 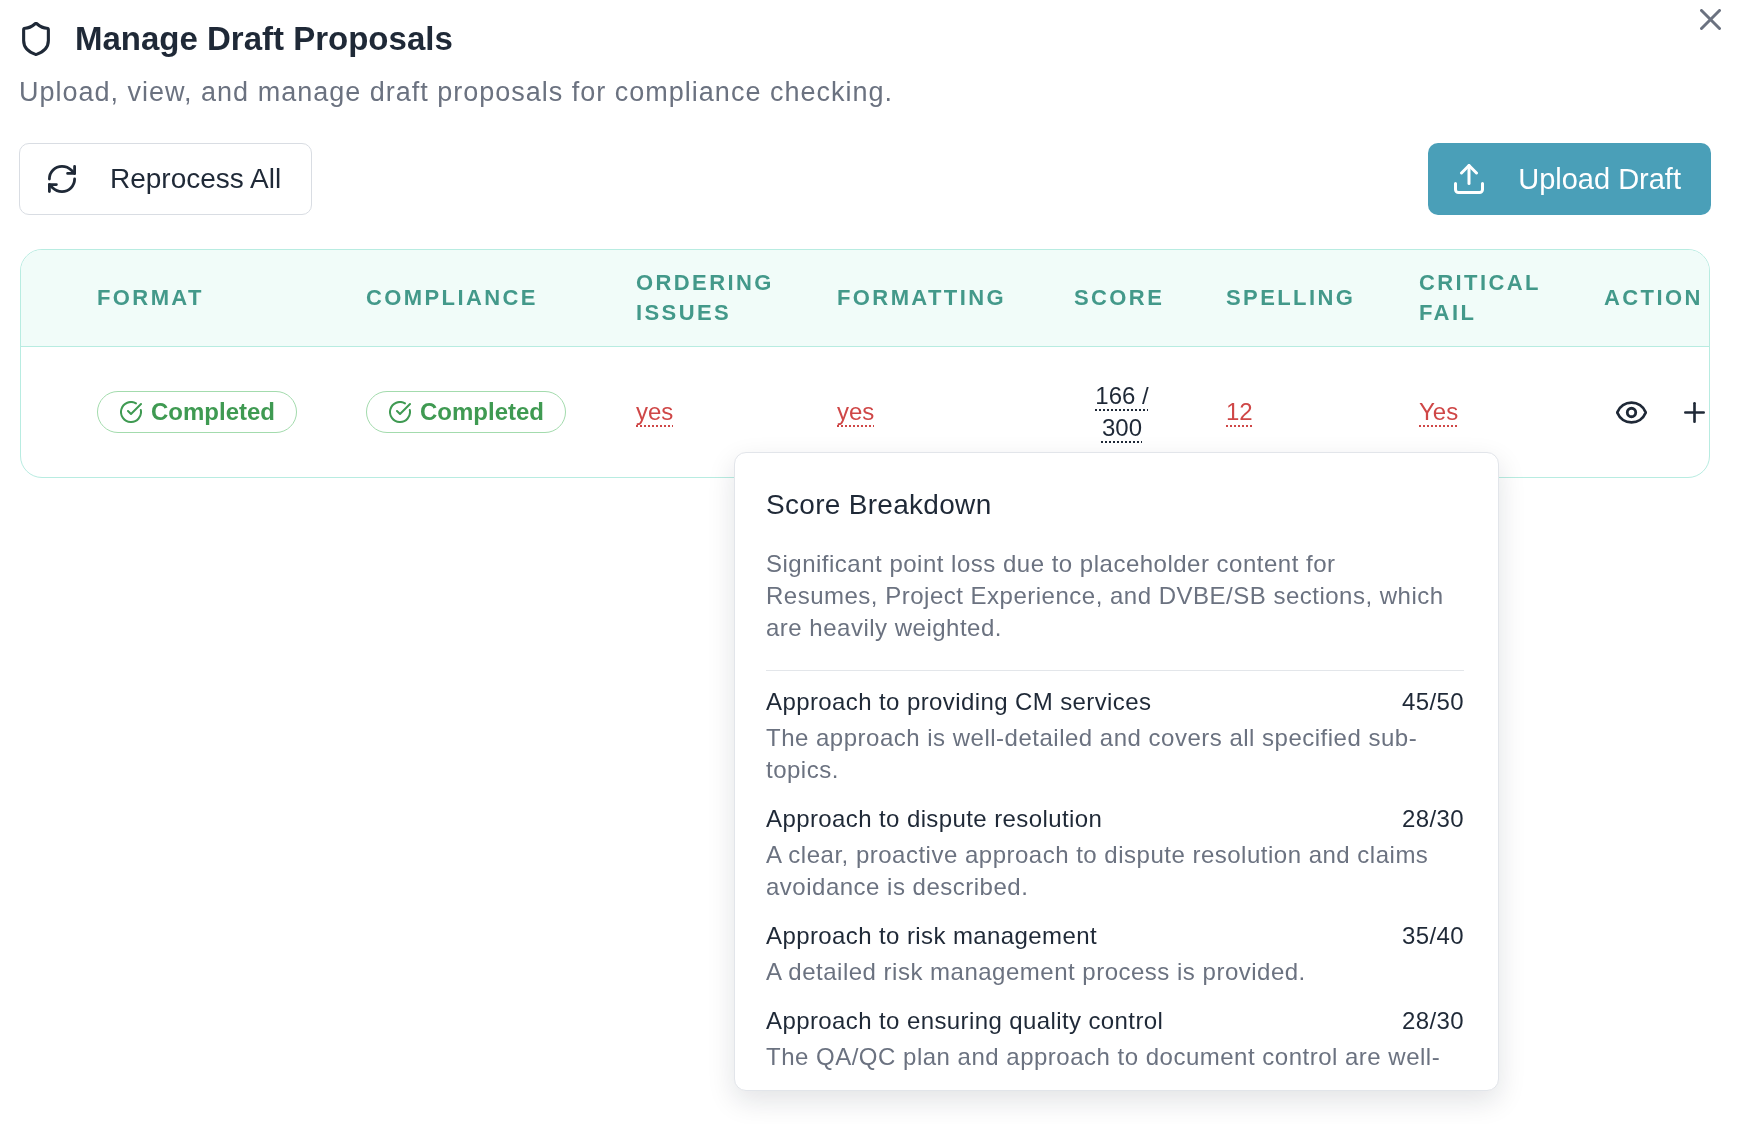 I want to click on column-header: FORMAT, so click(x=150, y=297).